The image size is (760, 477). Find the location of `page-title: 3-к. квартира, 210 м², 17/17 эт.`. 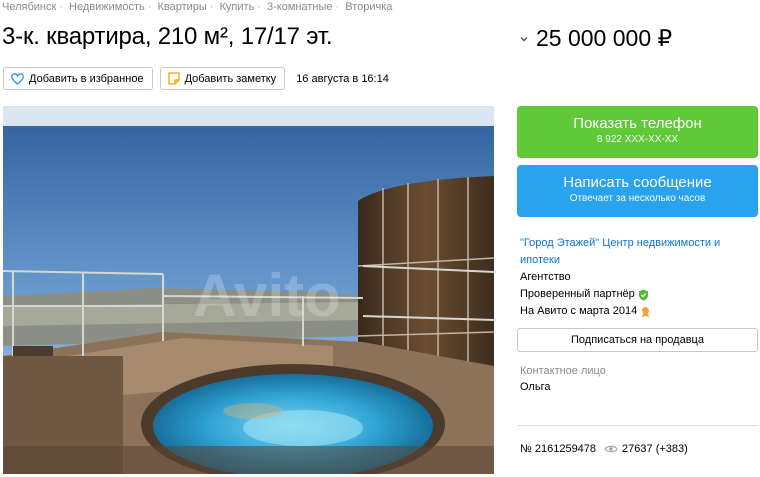

page-title: 3-к. квартира, 210 м², 17/17 эт. is located at coordinates (167, 36).